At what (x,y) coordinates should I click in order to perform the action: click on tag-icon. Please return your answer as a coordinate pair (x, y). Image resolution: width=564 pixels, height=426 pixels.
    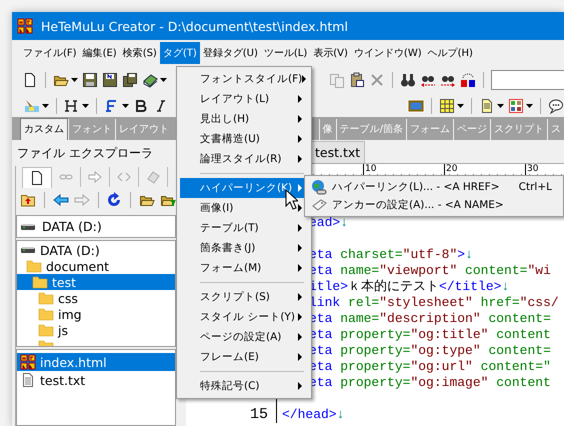
    Looking at the image, I should click on (319, 205).